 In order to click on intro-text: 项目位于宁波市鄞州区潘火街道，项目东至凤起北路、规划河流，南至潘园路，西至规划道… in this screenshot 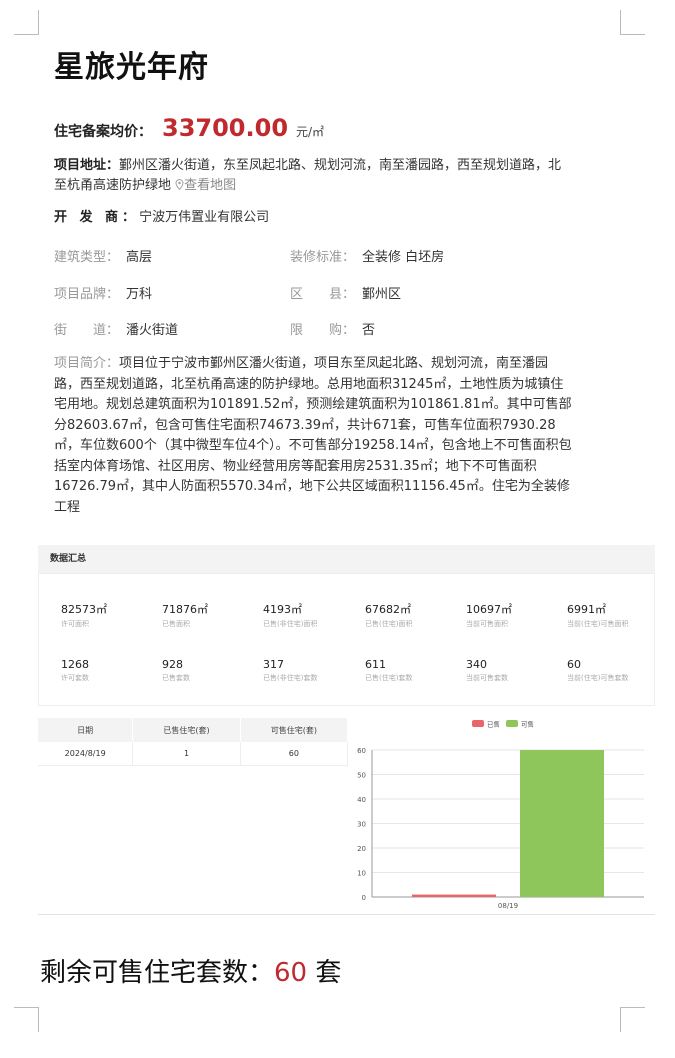, I will do `click(313, 435)`.